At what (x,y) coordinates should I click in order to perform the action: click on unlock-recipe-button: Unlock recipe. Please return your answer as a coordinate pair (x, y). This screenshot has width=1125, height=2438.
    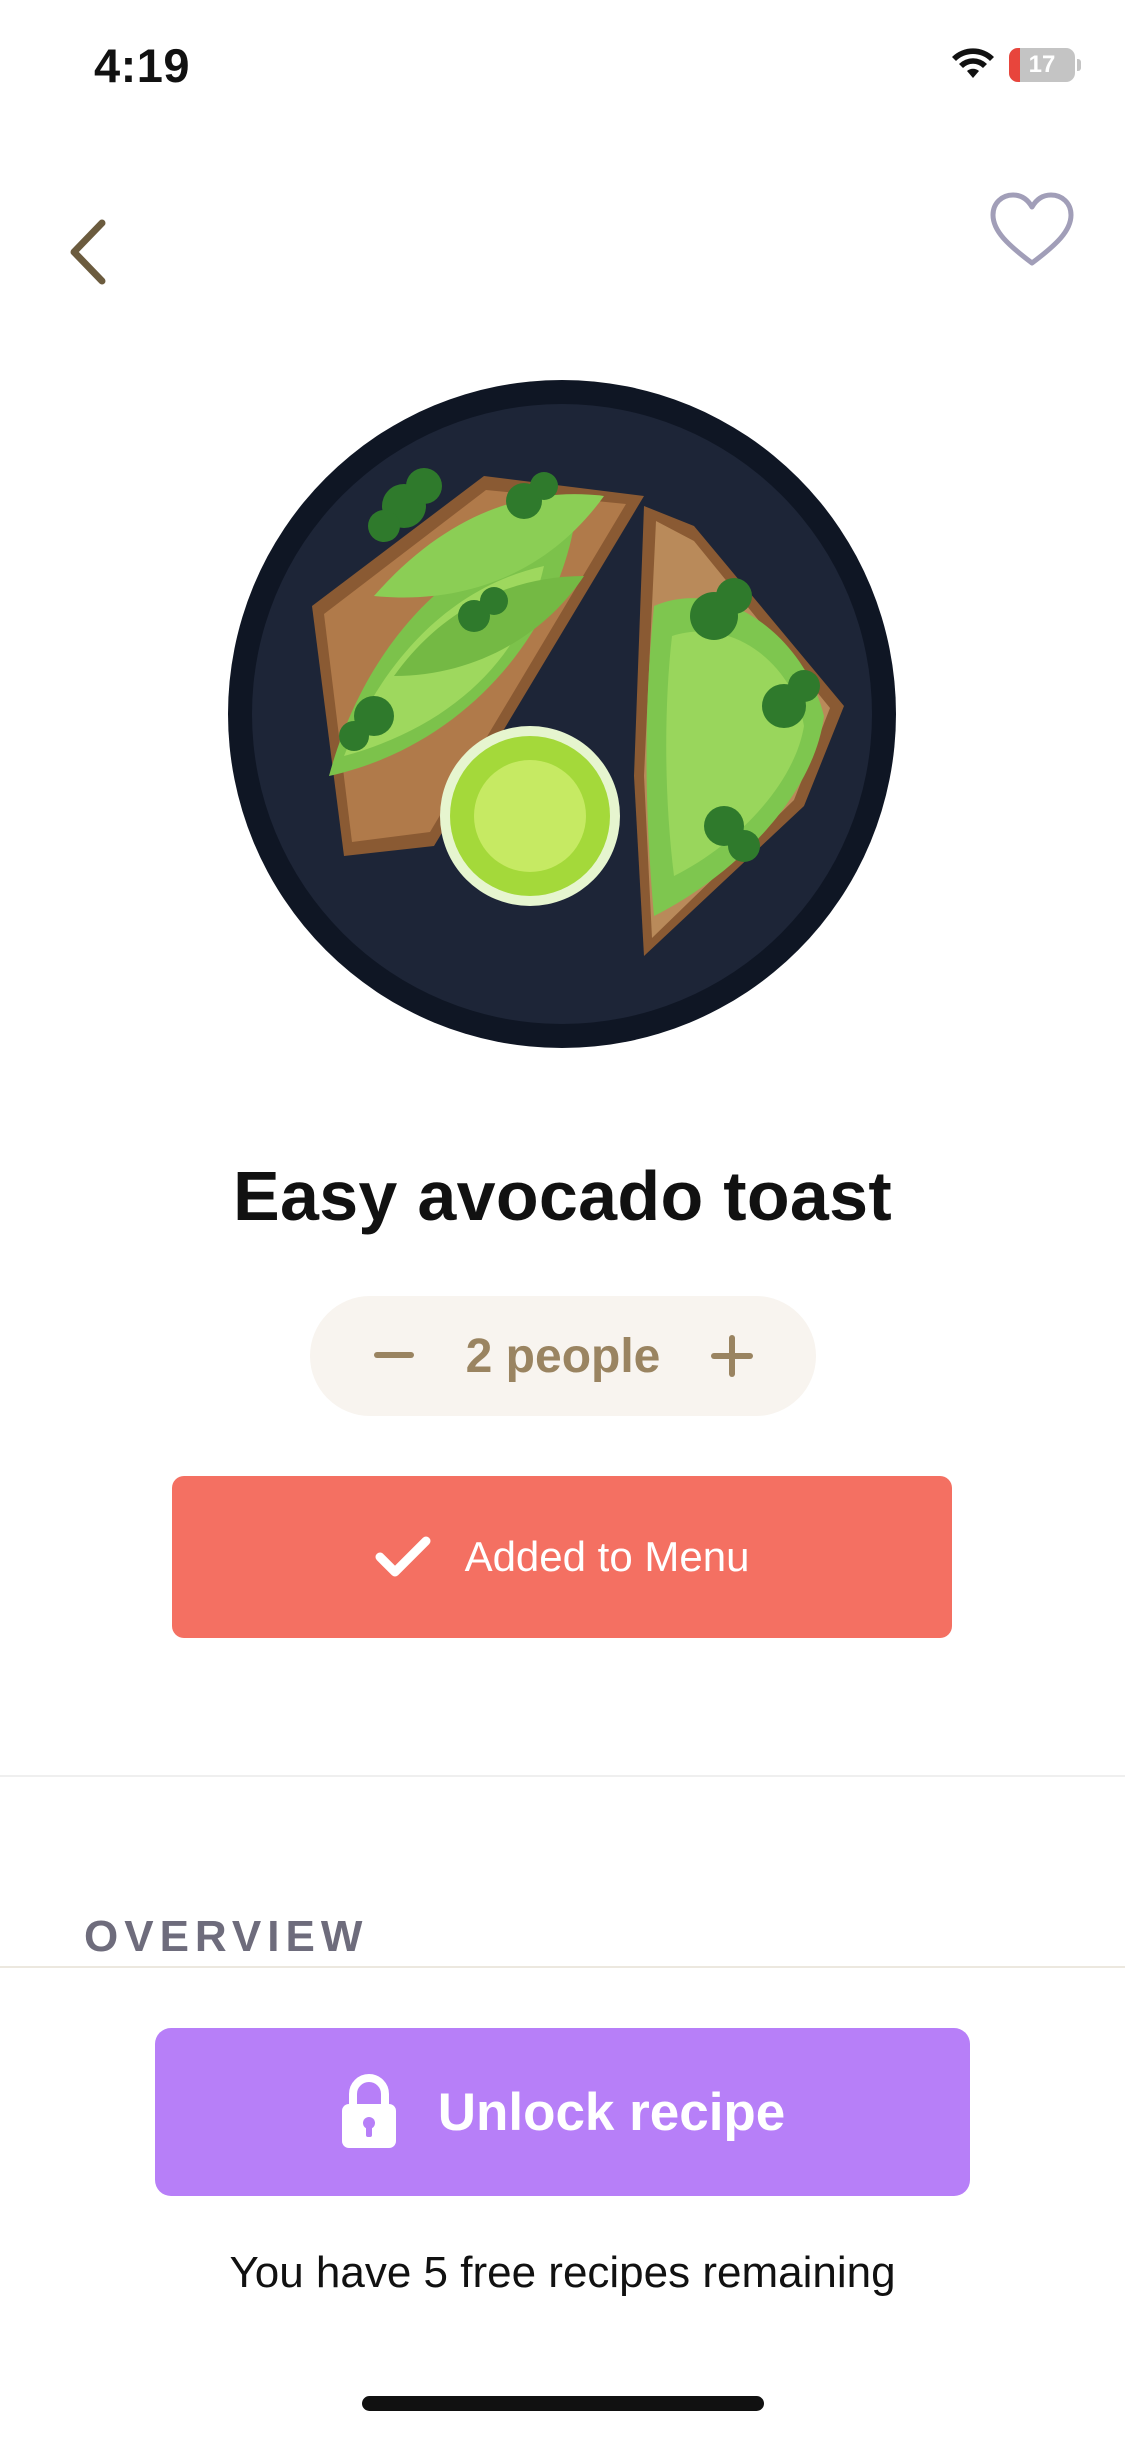
    Looking at the image, I should click on (562, 2112).